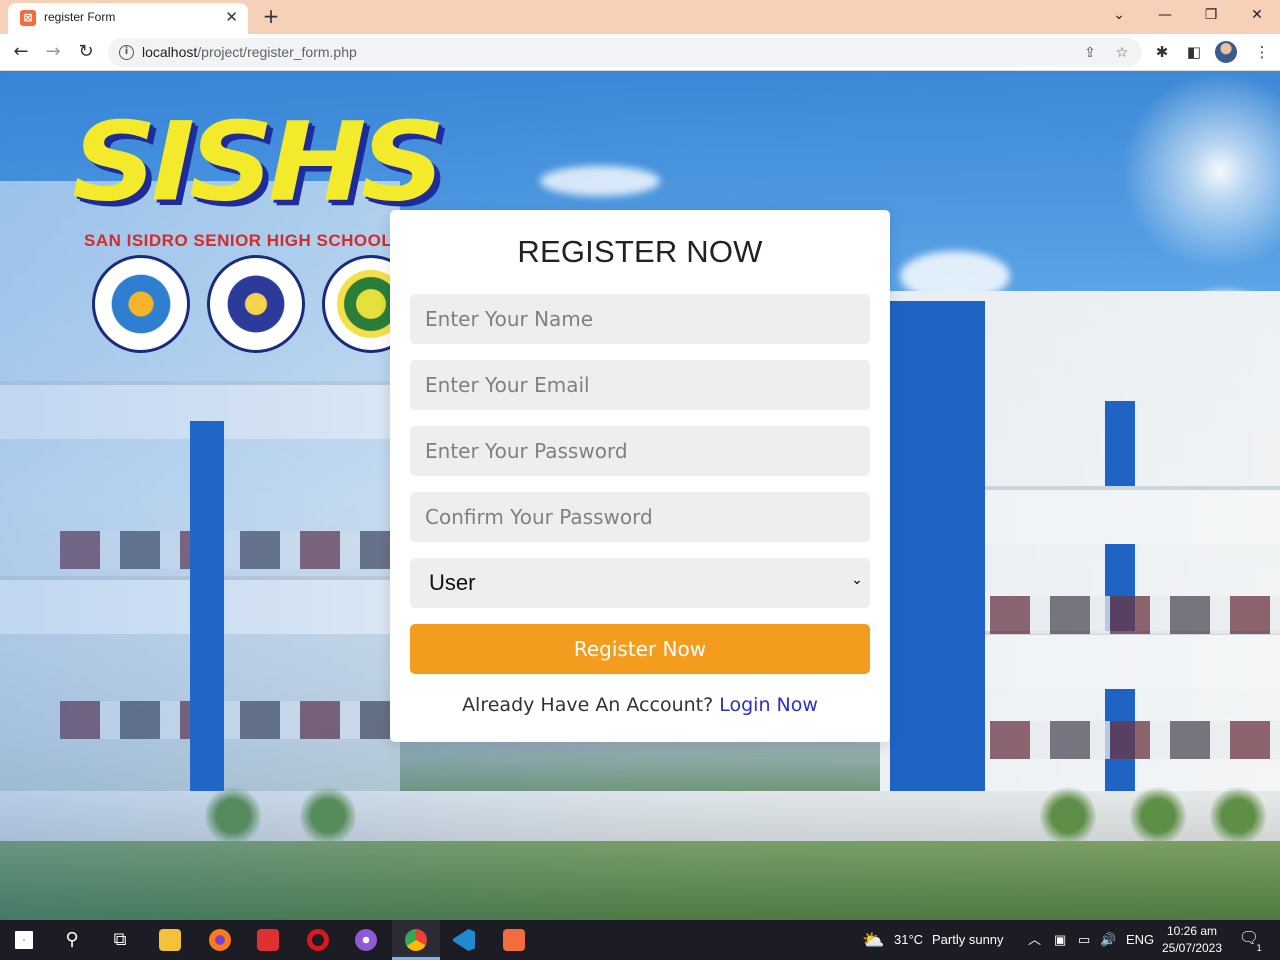 The image size is (1280, 960). I want to click on close-window-button: ✕, so click(1257, 15).